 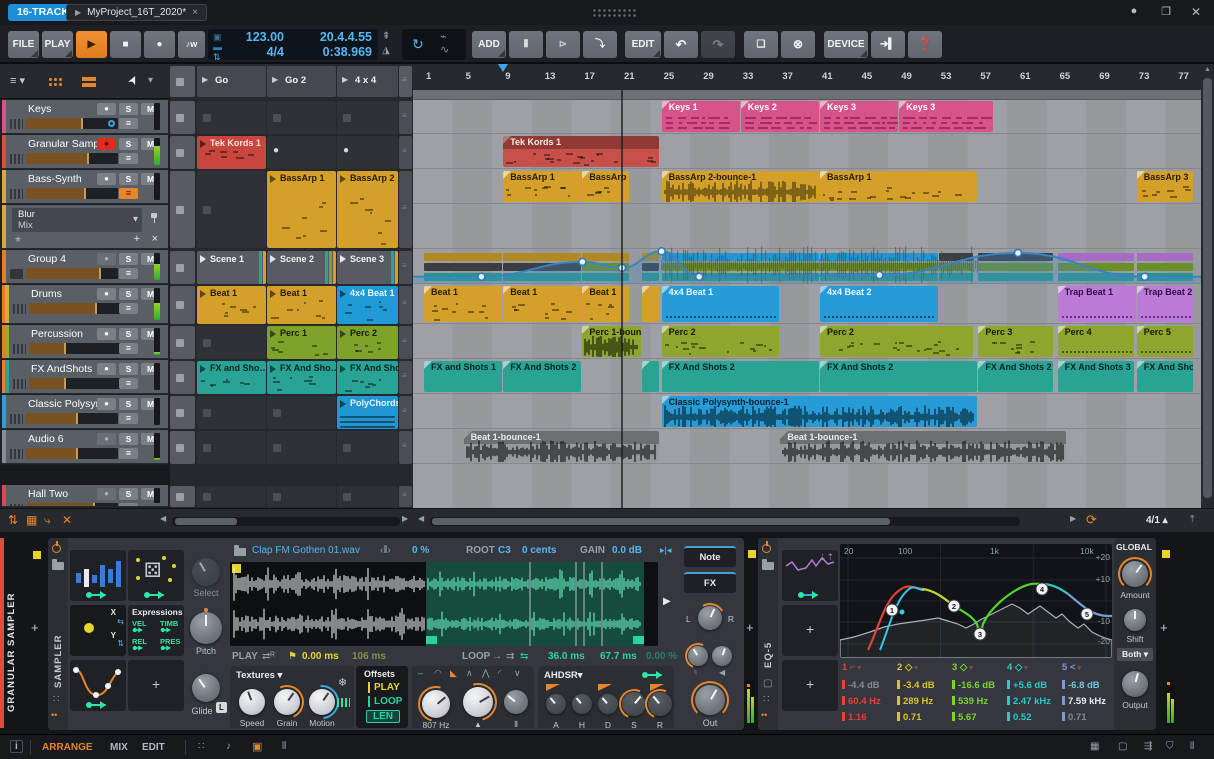 I want to click on track-header: Group 4 ● S M ≡, so click(x=85, y=267).